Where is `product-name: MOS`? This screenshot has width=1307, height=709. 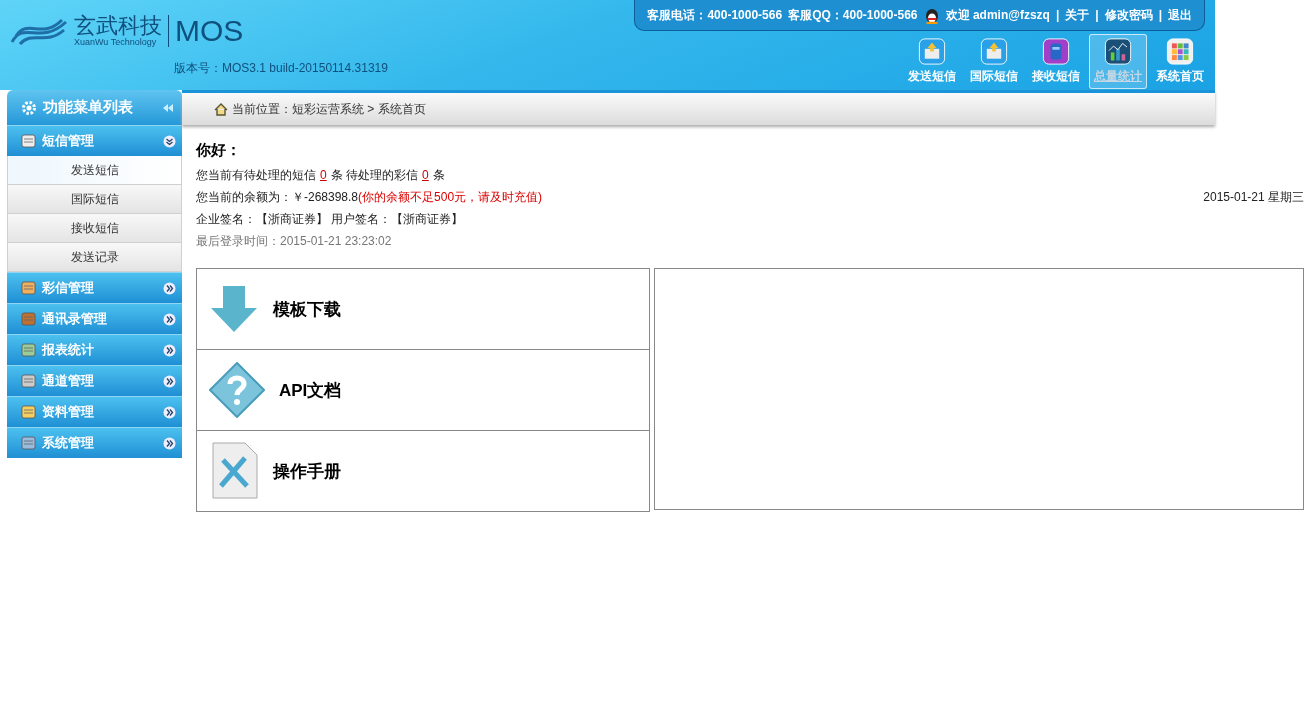 product-name: MOS is located at coordinates (209, 31).